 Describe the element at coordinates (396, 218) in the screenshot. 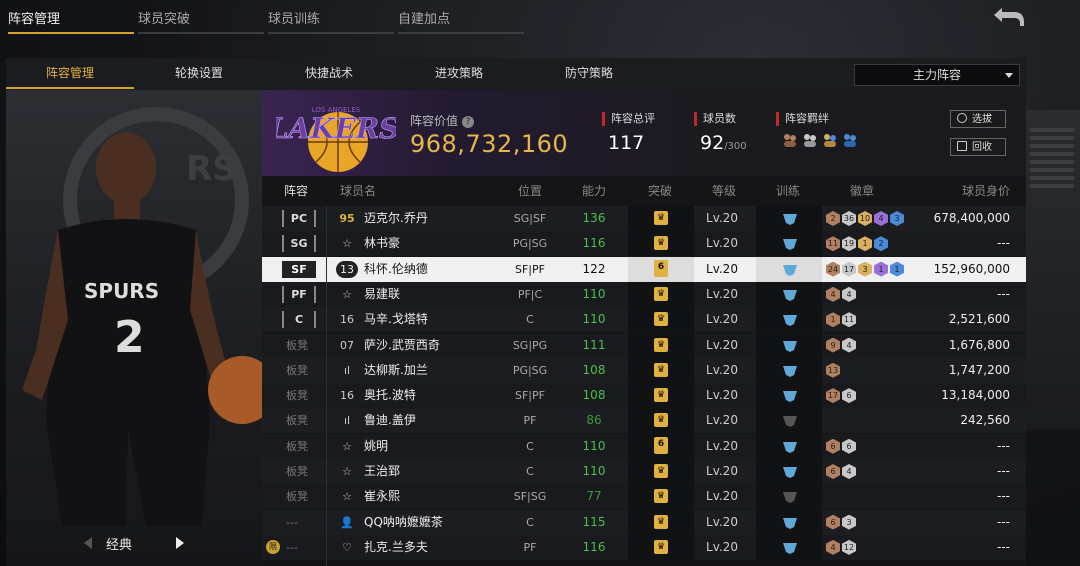

I see `player-name: 迈克尔.乔丹` at that location.